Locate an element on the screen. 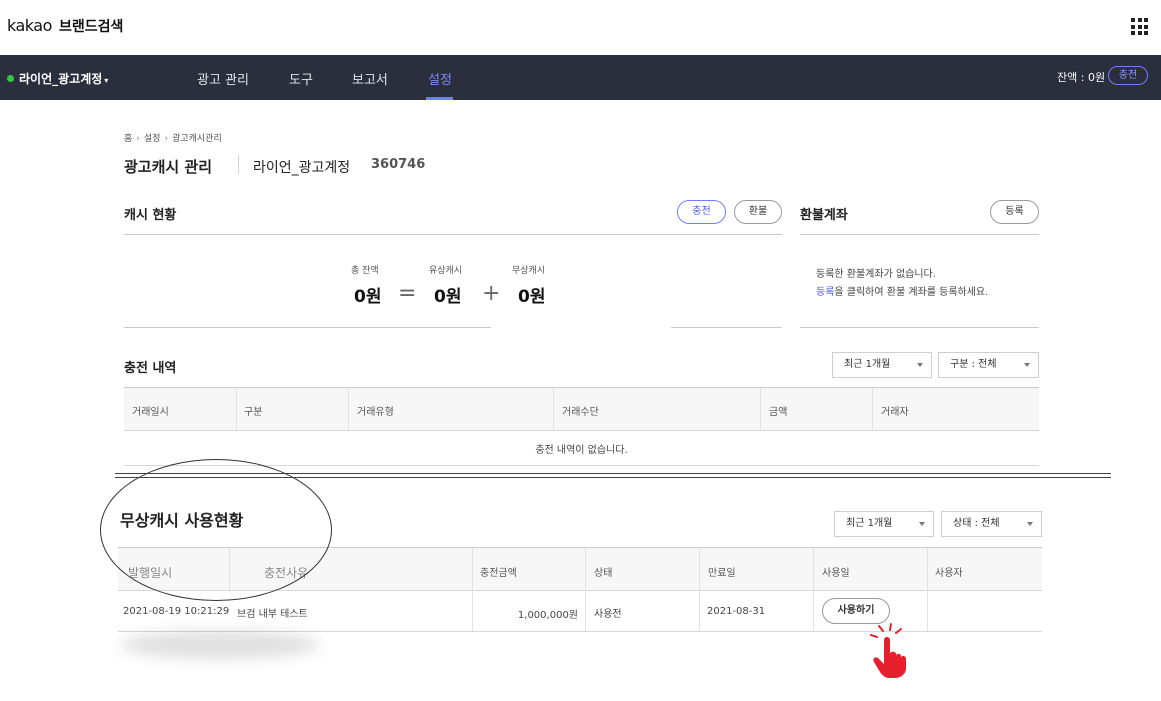 The image size is (1161, 701). refund-empty-message: 등록한 환불계좌가 없습니다. is located at coordinates (876, 274).